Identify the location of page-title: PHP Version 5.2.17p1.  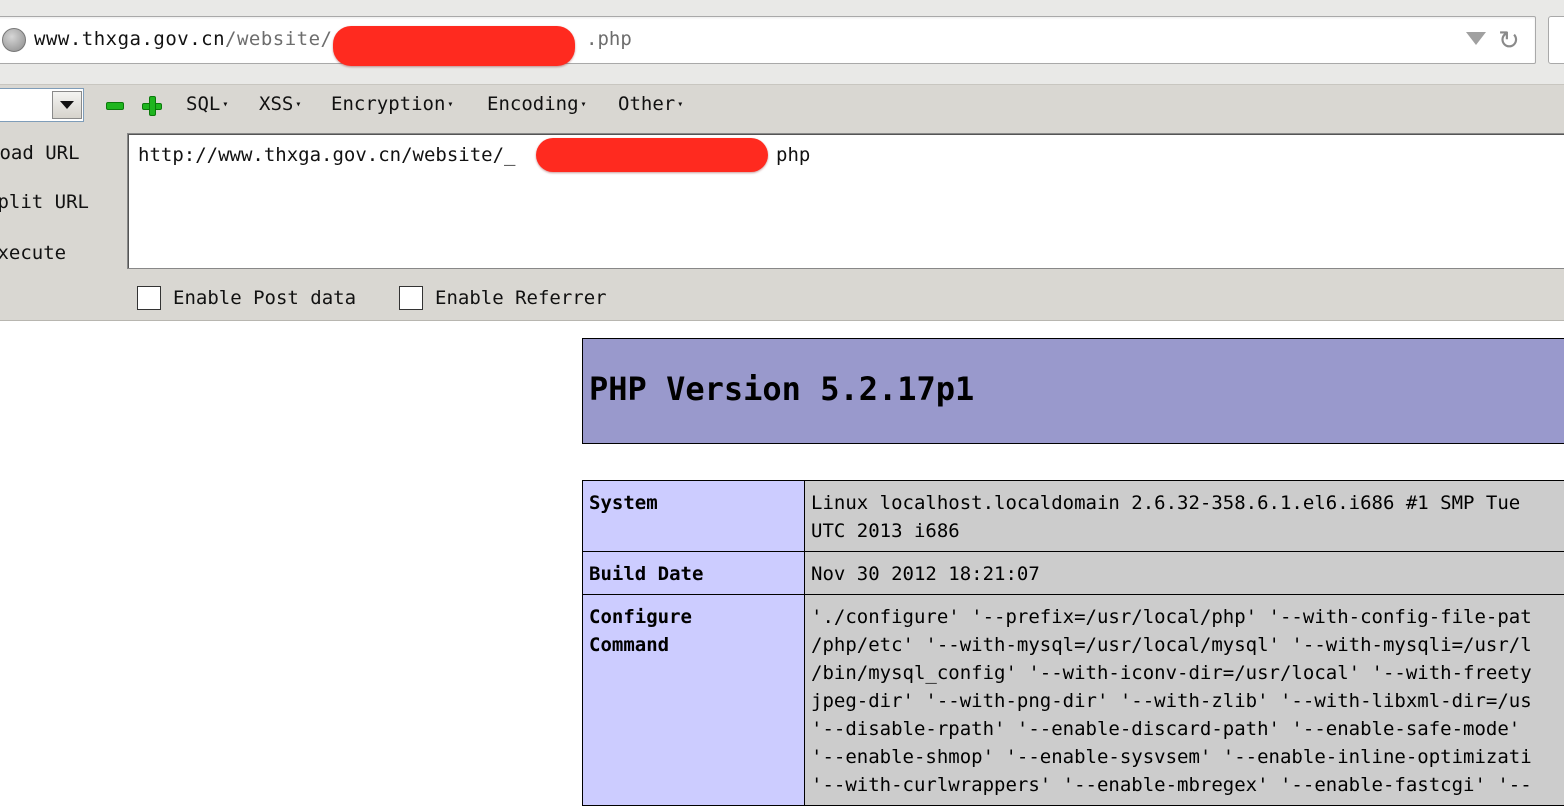
(781, 389).